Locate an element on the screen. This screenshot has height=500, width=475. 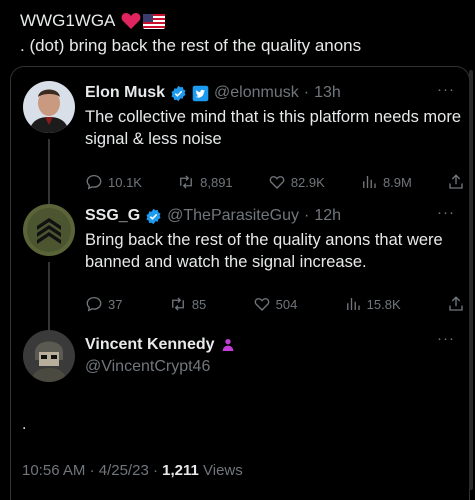
like-button: 504 is located at coordinates (275, 304).